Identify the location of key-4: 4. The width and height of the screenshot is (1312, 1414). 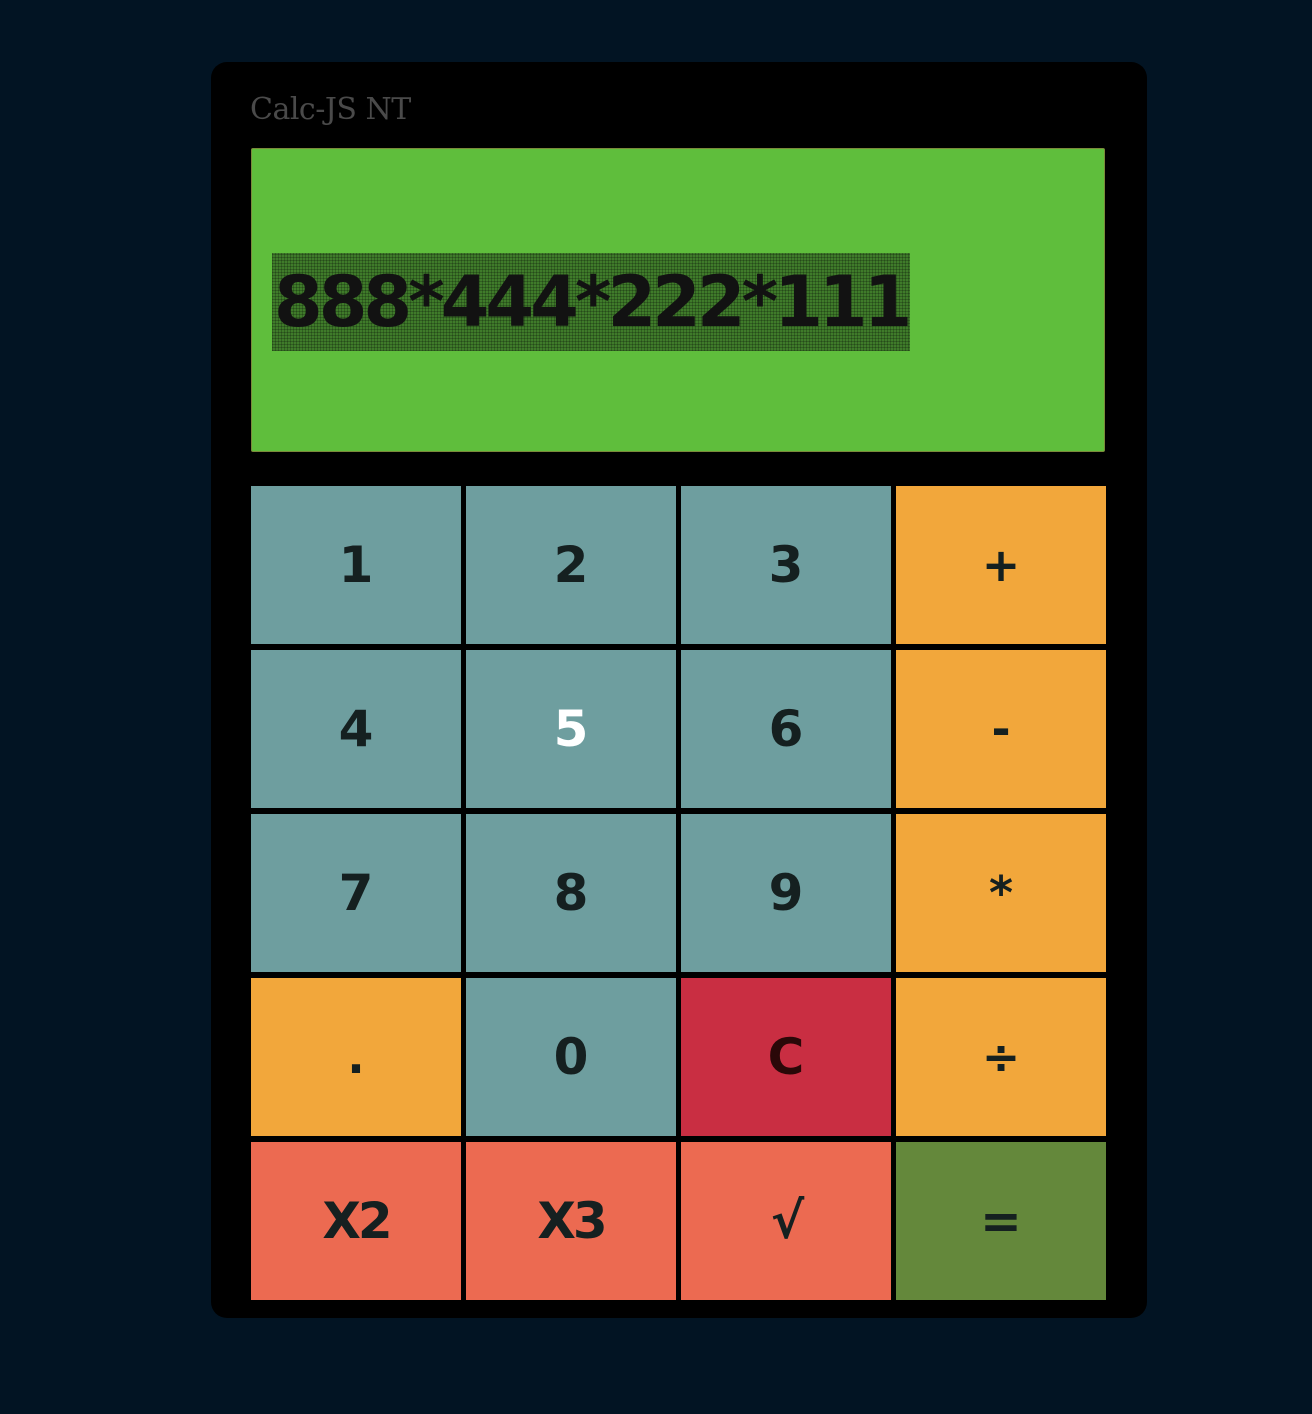
(356, 729).